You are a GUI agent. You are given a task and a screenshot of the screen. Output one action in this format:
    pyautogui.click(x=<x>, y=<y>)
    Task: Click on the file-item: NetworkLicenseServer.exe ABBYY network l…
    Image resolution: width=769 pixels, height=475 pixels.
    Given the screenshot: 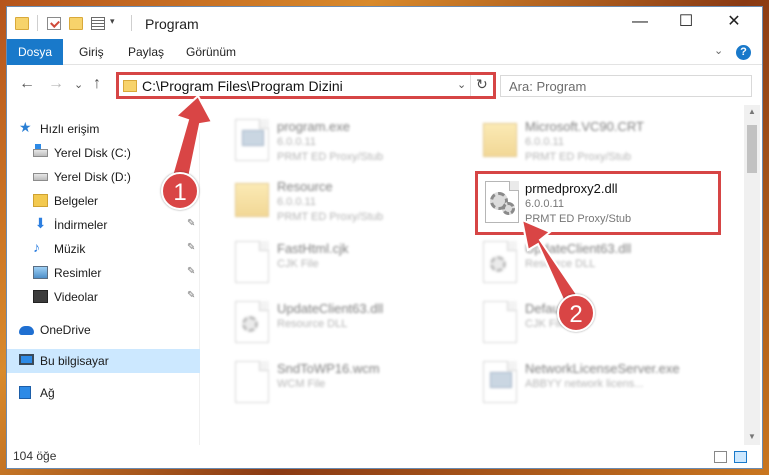 What is the action you would take?
    pyautogui.click(x=602, y=382)
    